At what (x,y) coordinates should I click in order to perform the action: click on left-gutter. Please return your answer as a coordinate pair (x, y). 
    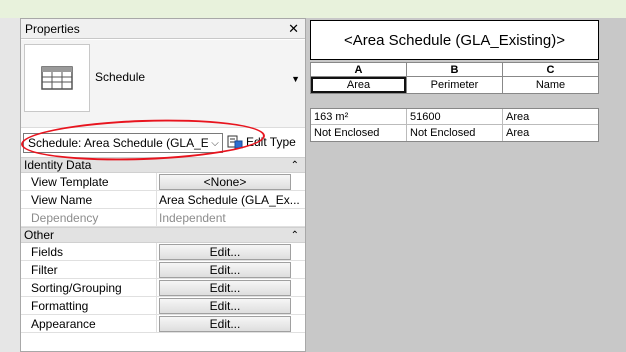
    Looking at the image, I should click on (10, 185).